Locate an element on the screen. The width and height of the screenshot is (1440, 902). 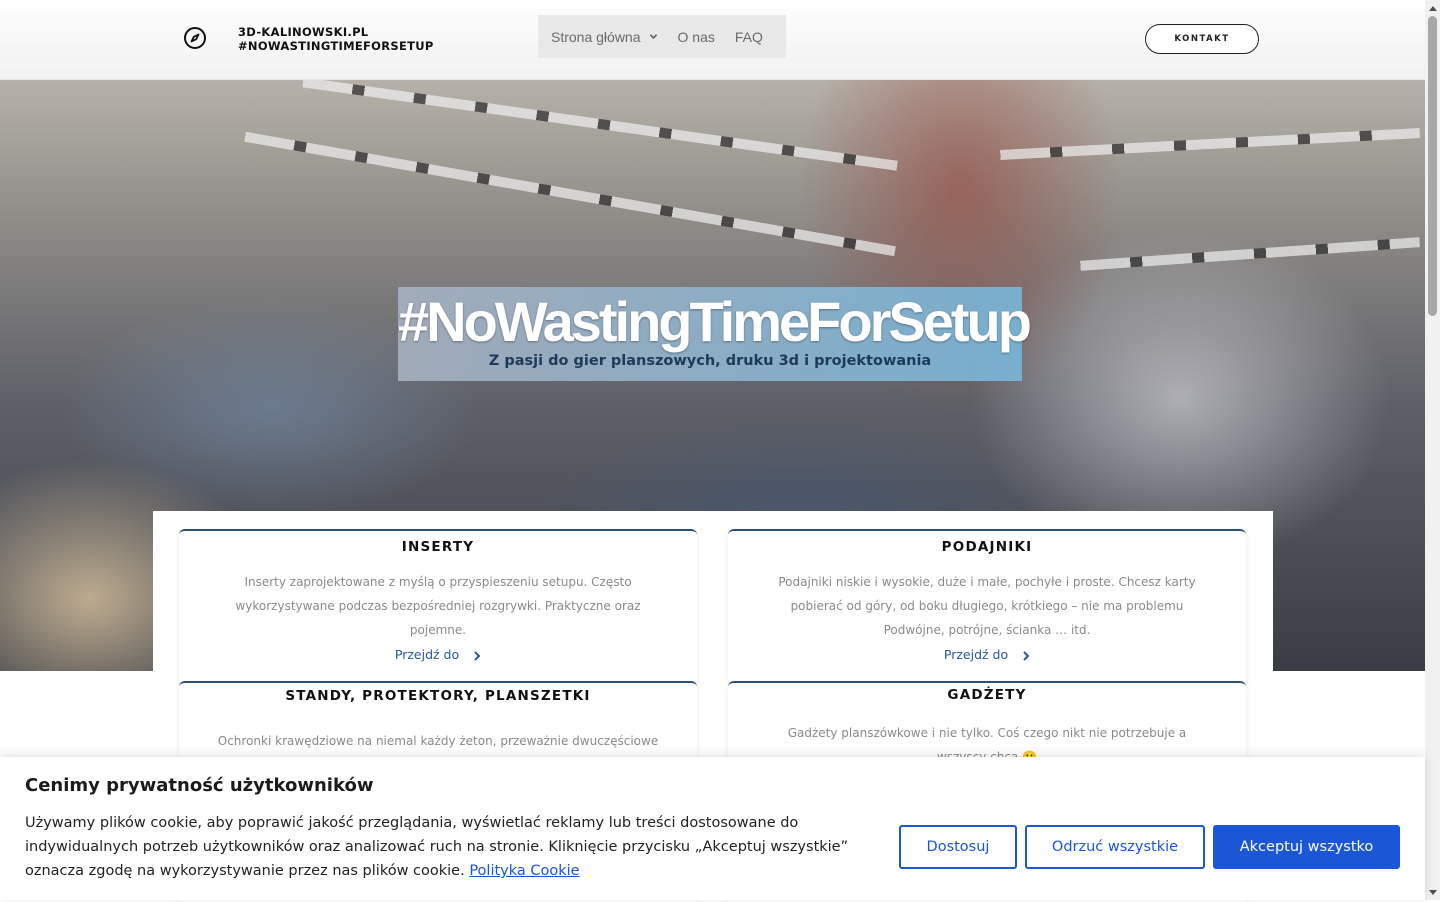
reject-all-button: Odrzuć wszystkie is located at coordinates (1115, 847).